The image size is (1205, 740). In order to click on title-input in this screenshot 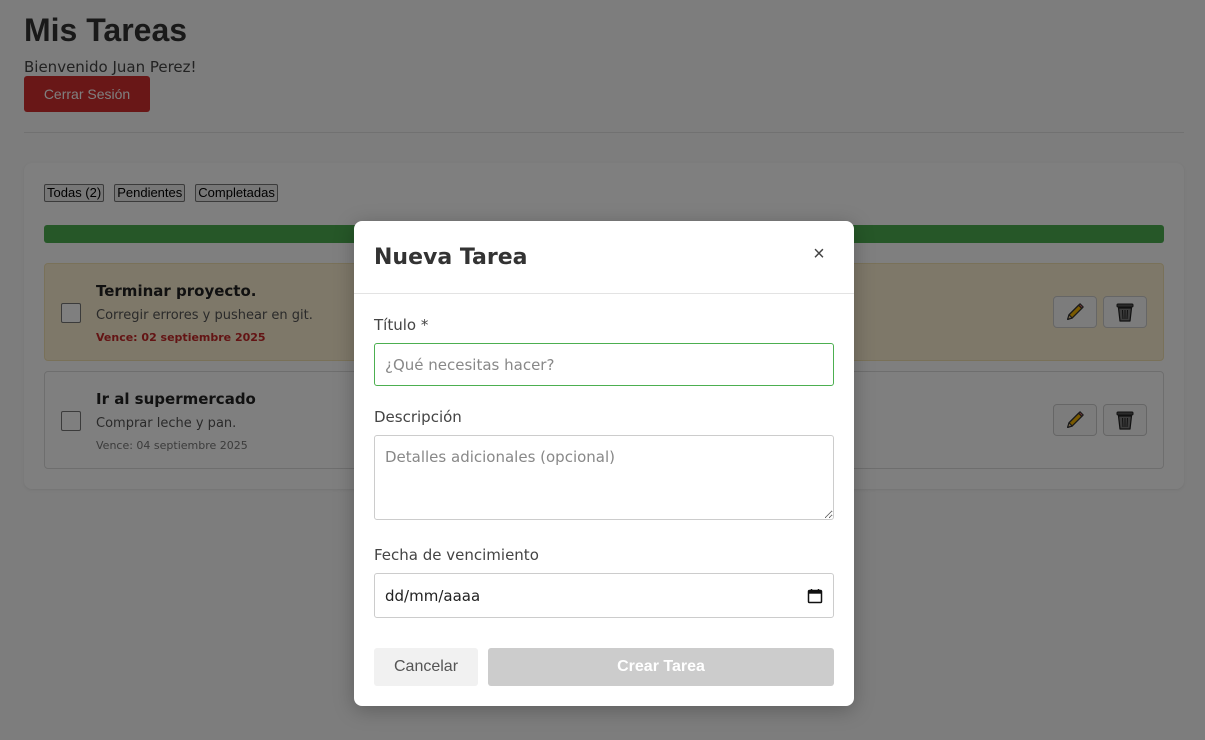, I will do `click(604, 364)`.